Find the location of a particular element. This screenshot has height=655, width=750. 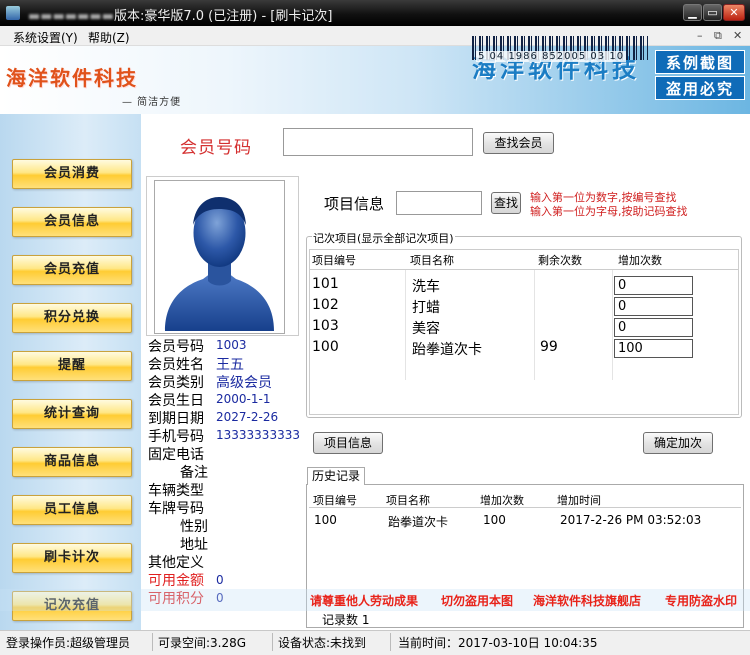

find-member-button: 查找会员 is located at coordinates (518, 143).